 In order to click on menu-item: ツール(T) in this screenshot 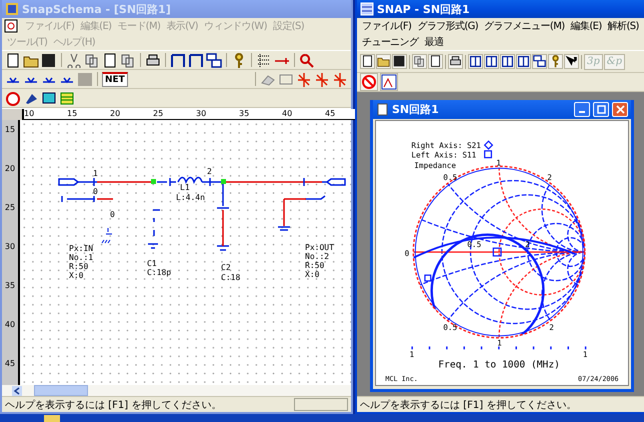, I will do `click(27, 42)`.